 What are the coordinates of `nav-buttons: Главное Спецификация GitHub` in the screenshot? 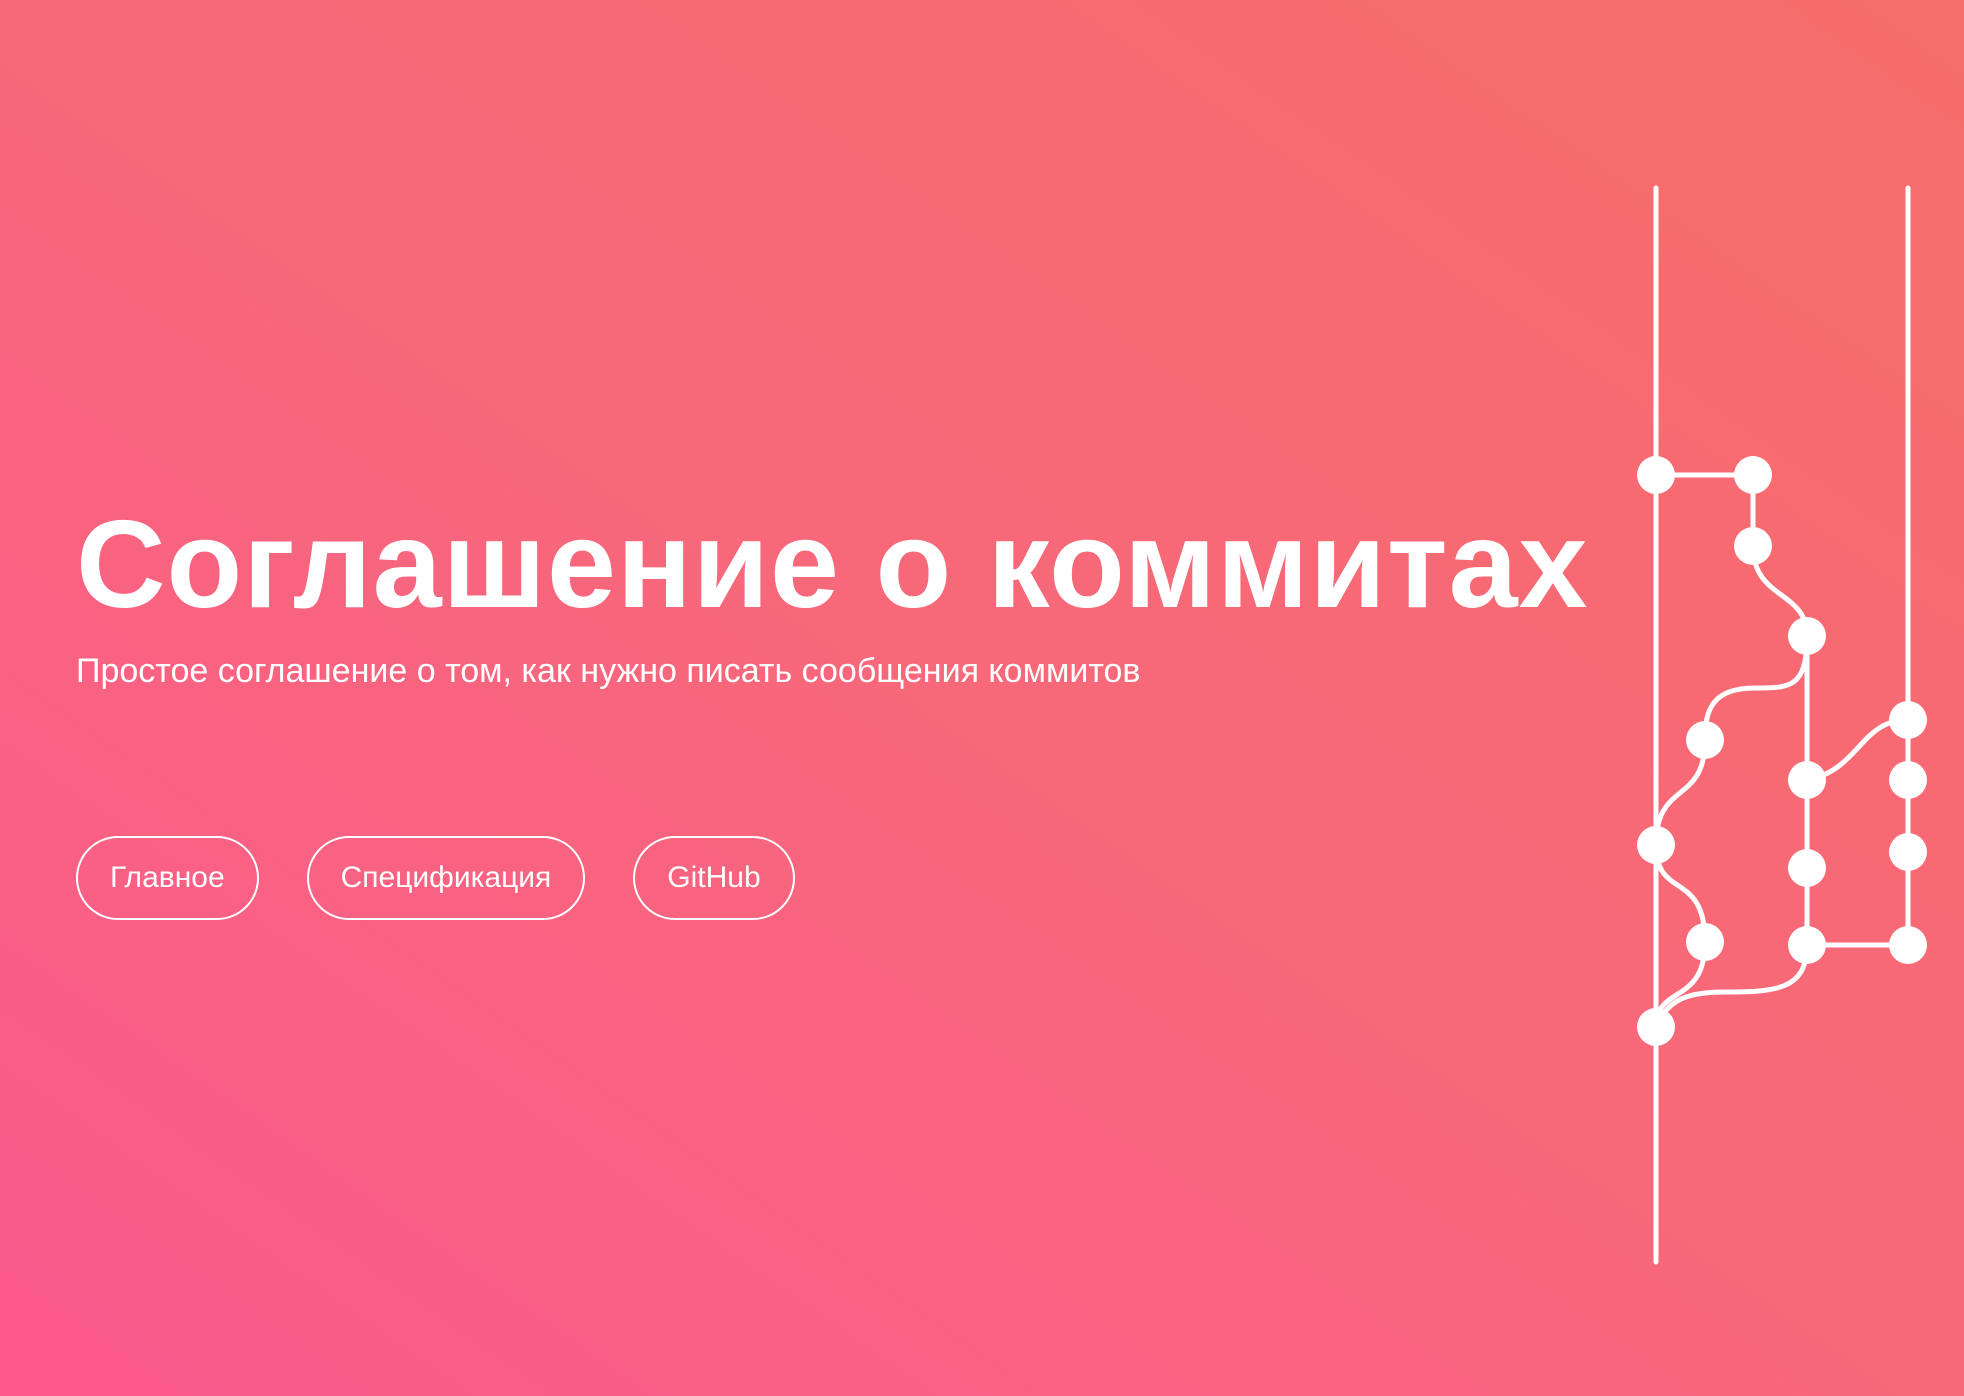 It's located at (435, 878).